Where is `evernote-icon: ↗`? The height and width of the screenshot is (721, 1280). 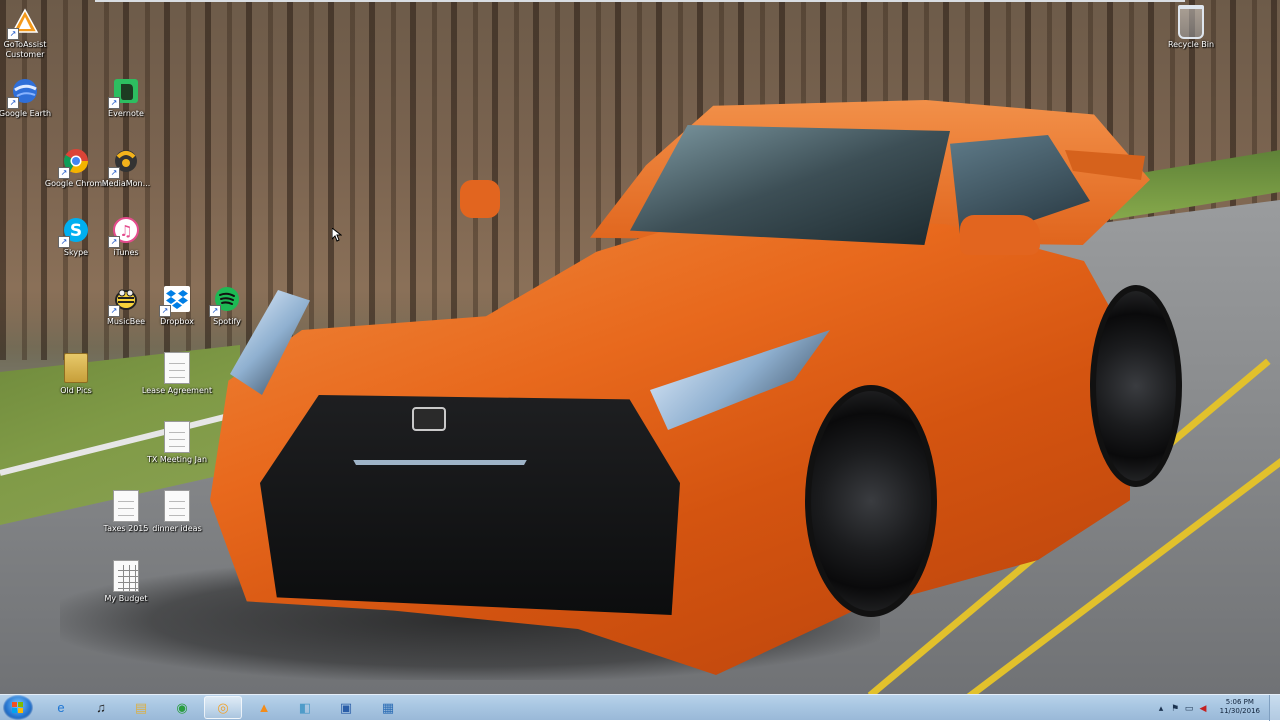 evernote-icon: ↗ is located at coordinates (125, 92).